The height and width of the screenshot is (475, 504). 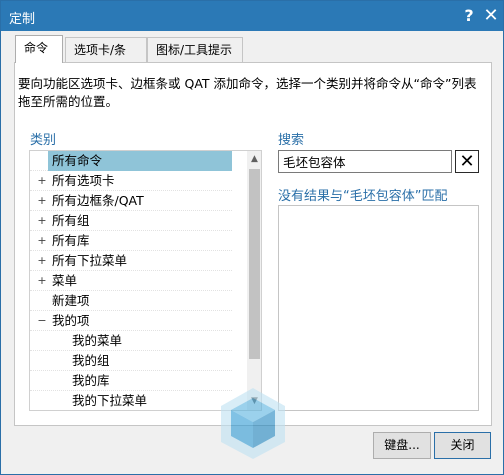 I want to click on tree-item-label: 菜单, so click(x=65, y=280).